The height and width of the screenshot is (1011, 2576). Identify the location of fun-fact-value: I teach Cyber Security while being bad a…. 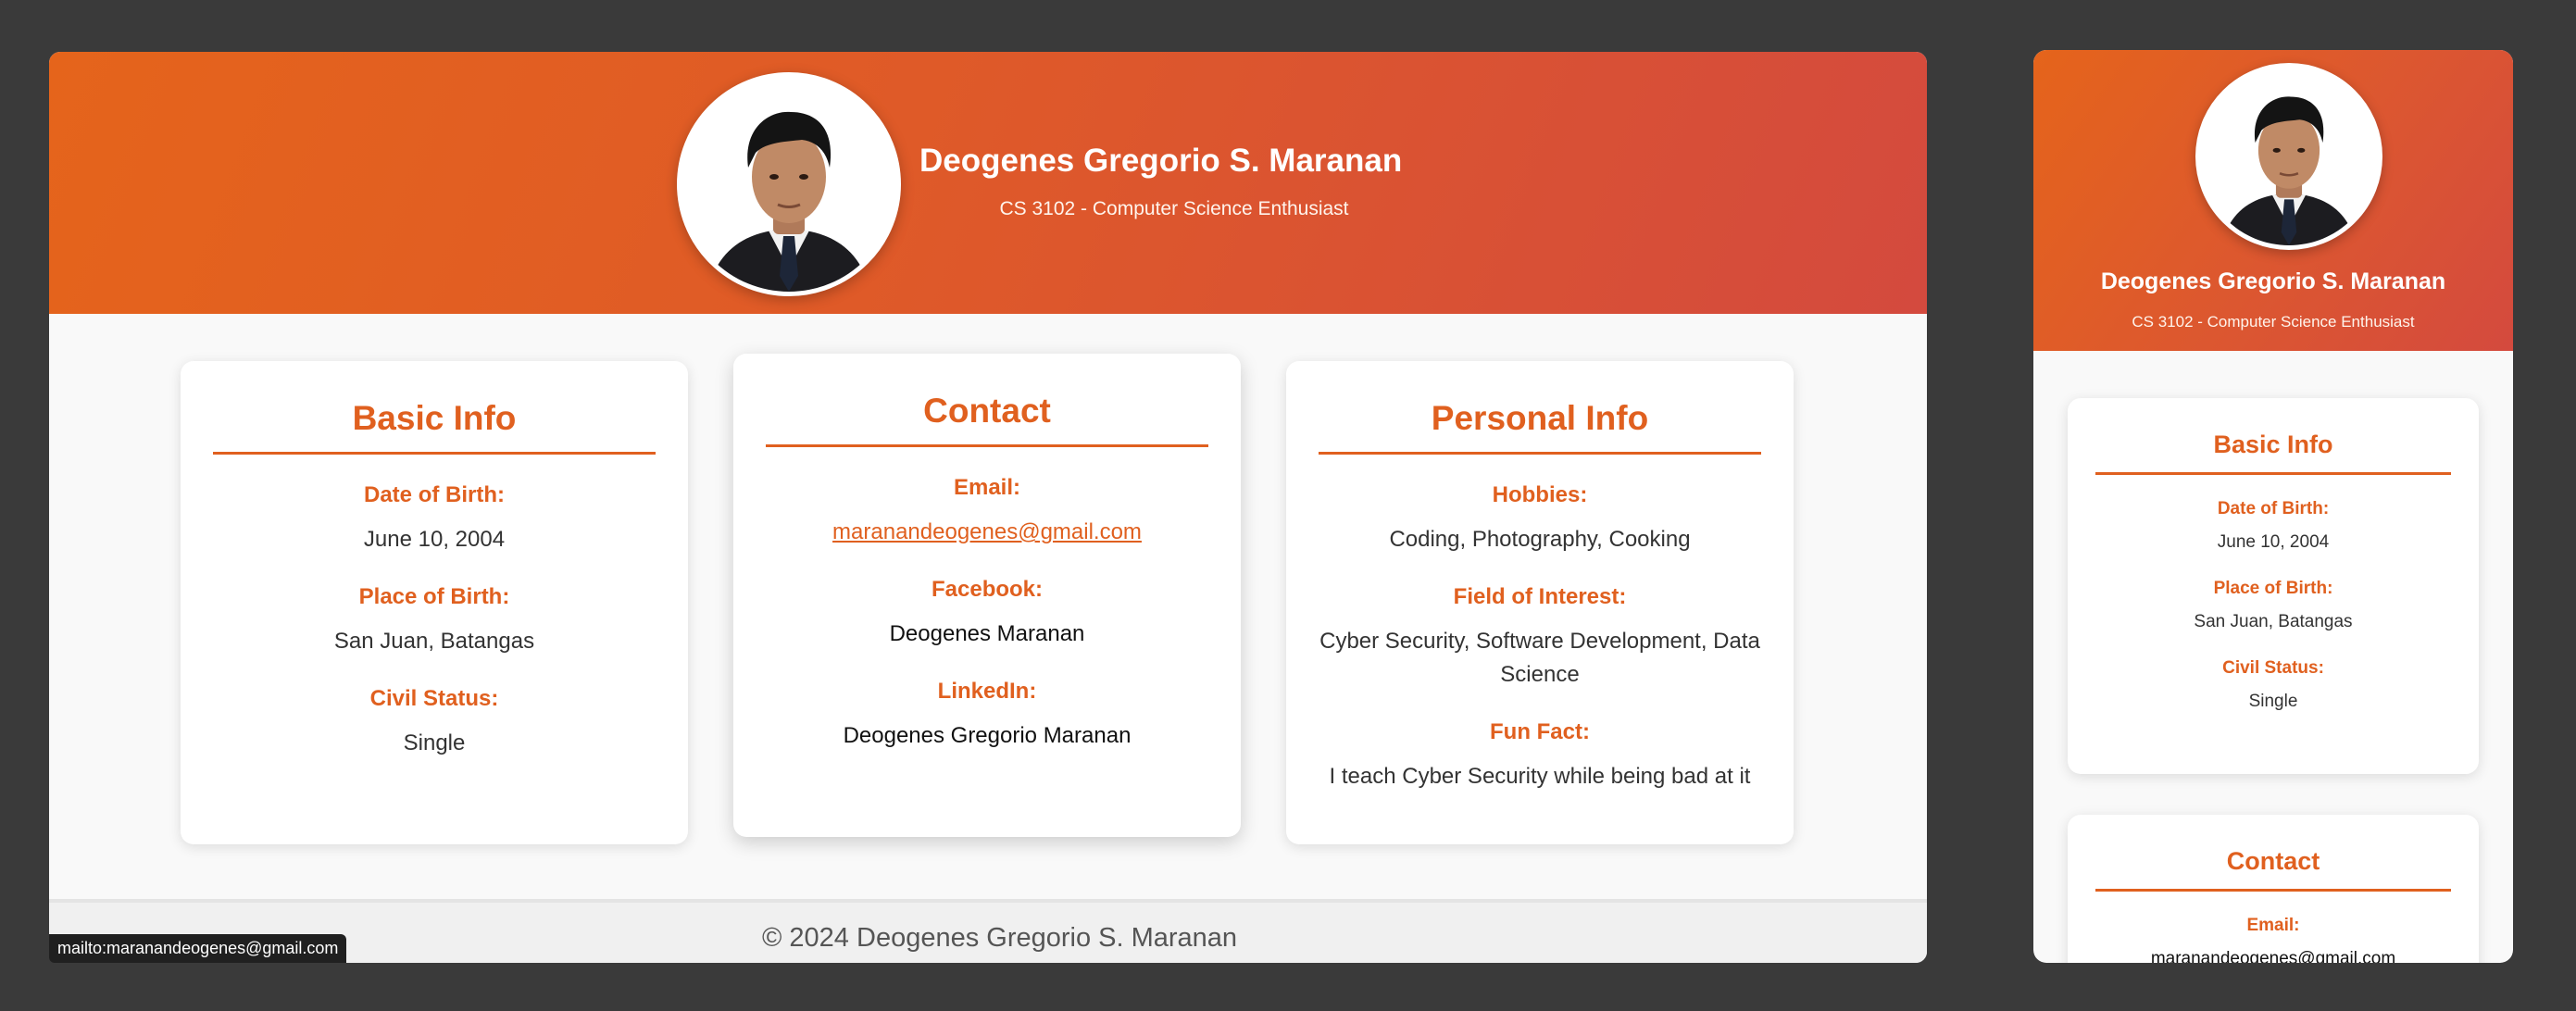
(1540, 776).